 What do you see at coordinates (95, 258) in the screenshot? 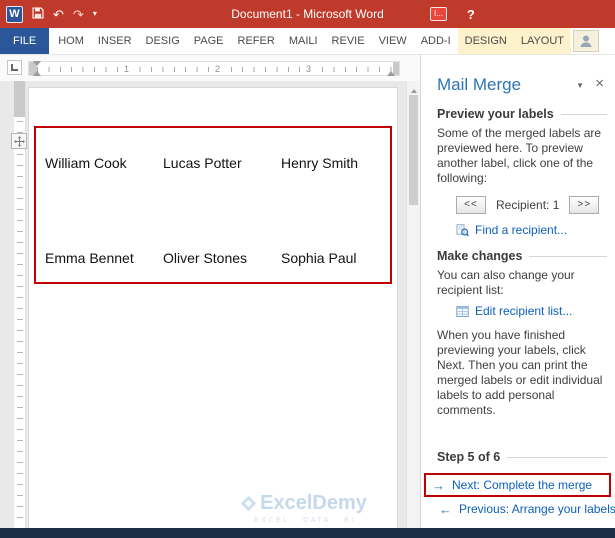
I see `label-cell: Emma Bennet` at bounding box center [95, 258].